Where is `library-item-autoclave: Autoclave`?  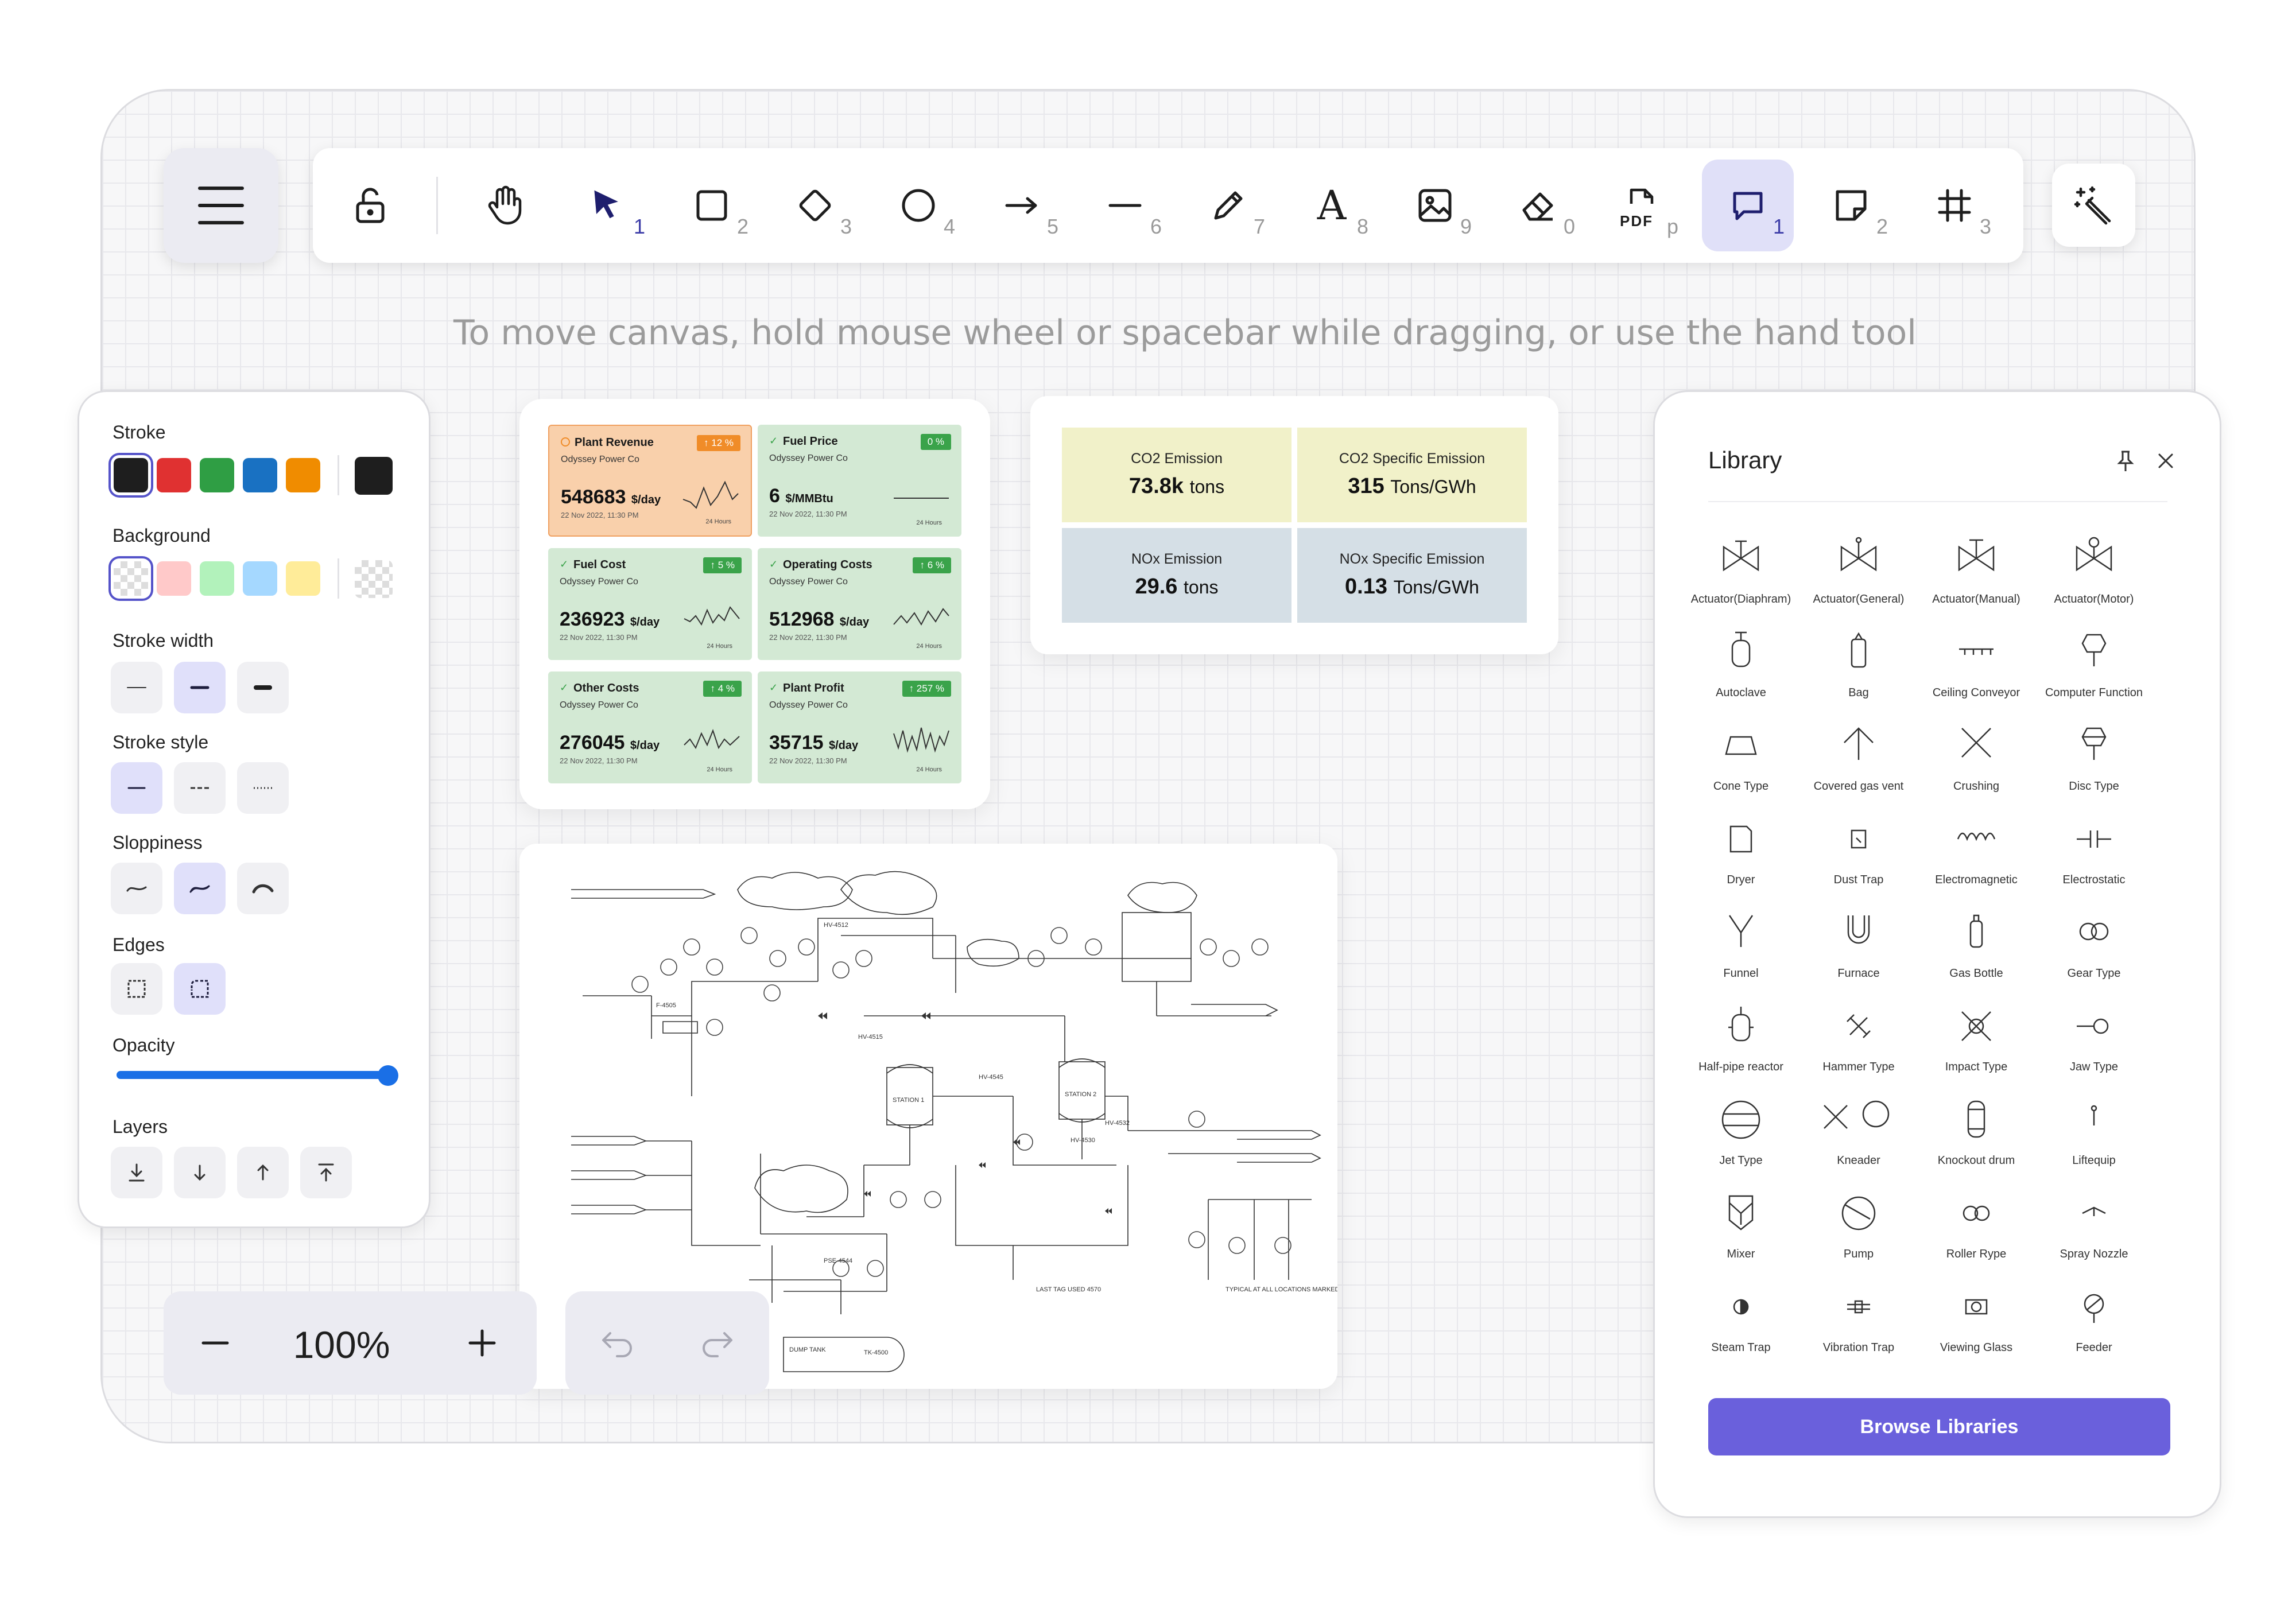 library-item-autoclave: Autoclave is located at coordinates (1741, 672).